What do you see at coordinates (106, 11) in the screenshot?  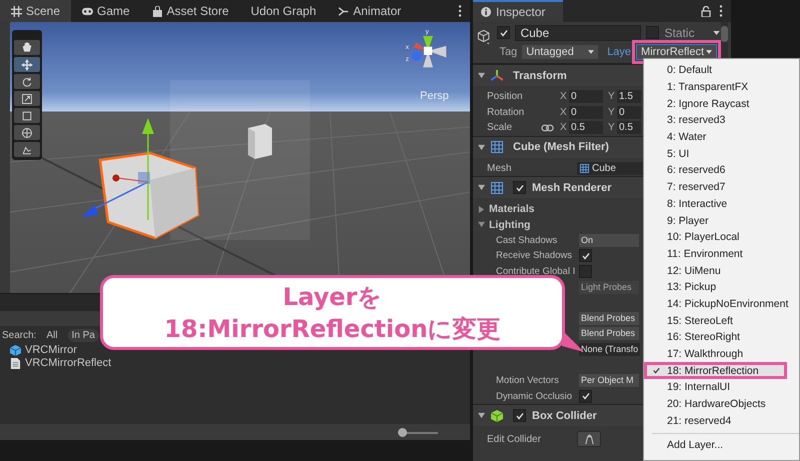 I see `scene-tab: Game` at bounding box center [106, 11].